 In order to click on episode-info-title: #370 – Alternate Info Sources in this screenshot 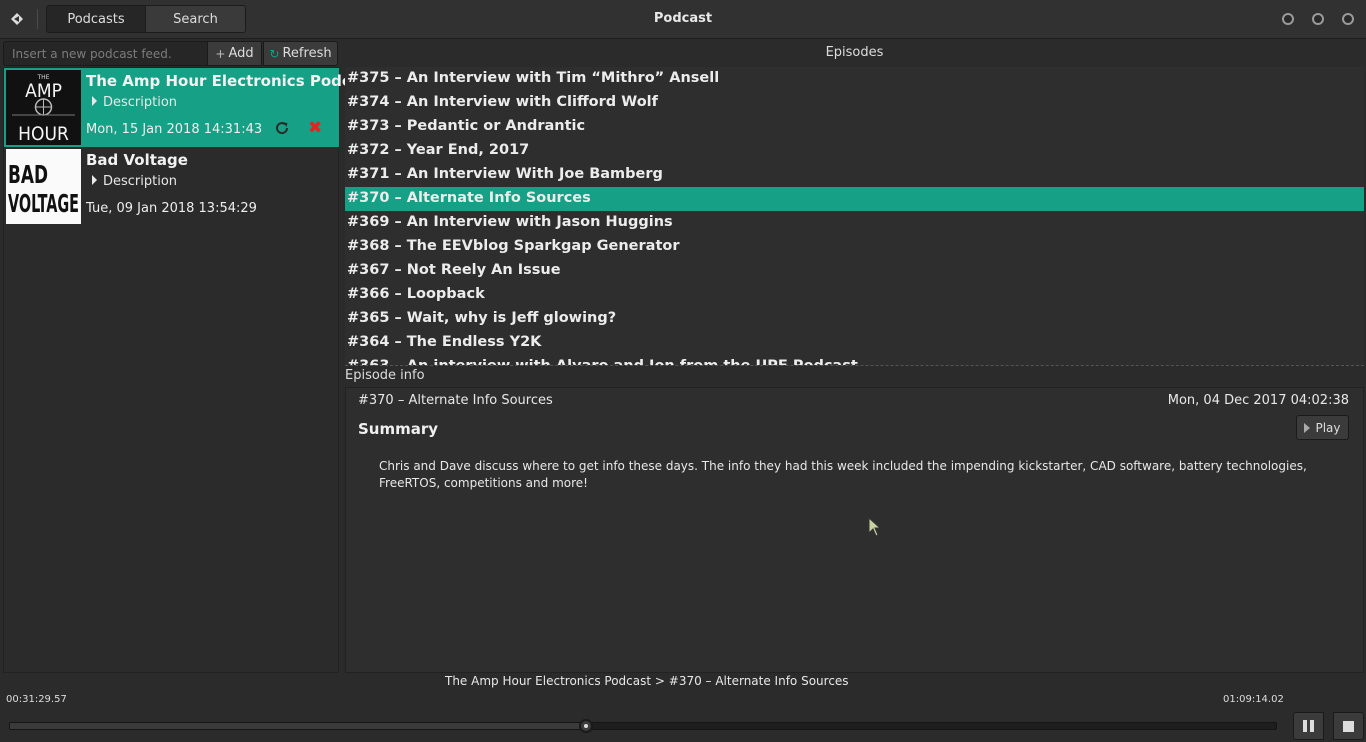, I will do `click(455, 400)`.